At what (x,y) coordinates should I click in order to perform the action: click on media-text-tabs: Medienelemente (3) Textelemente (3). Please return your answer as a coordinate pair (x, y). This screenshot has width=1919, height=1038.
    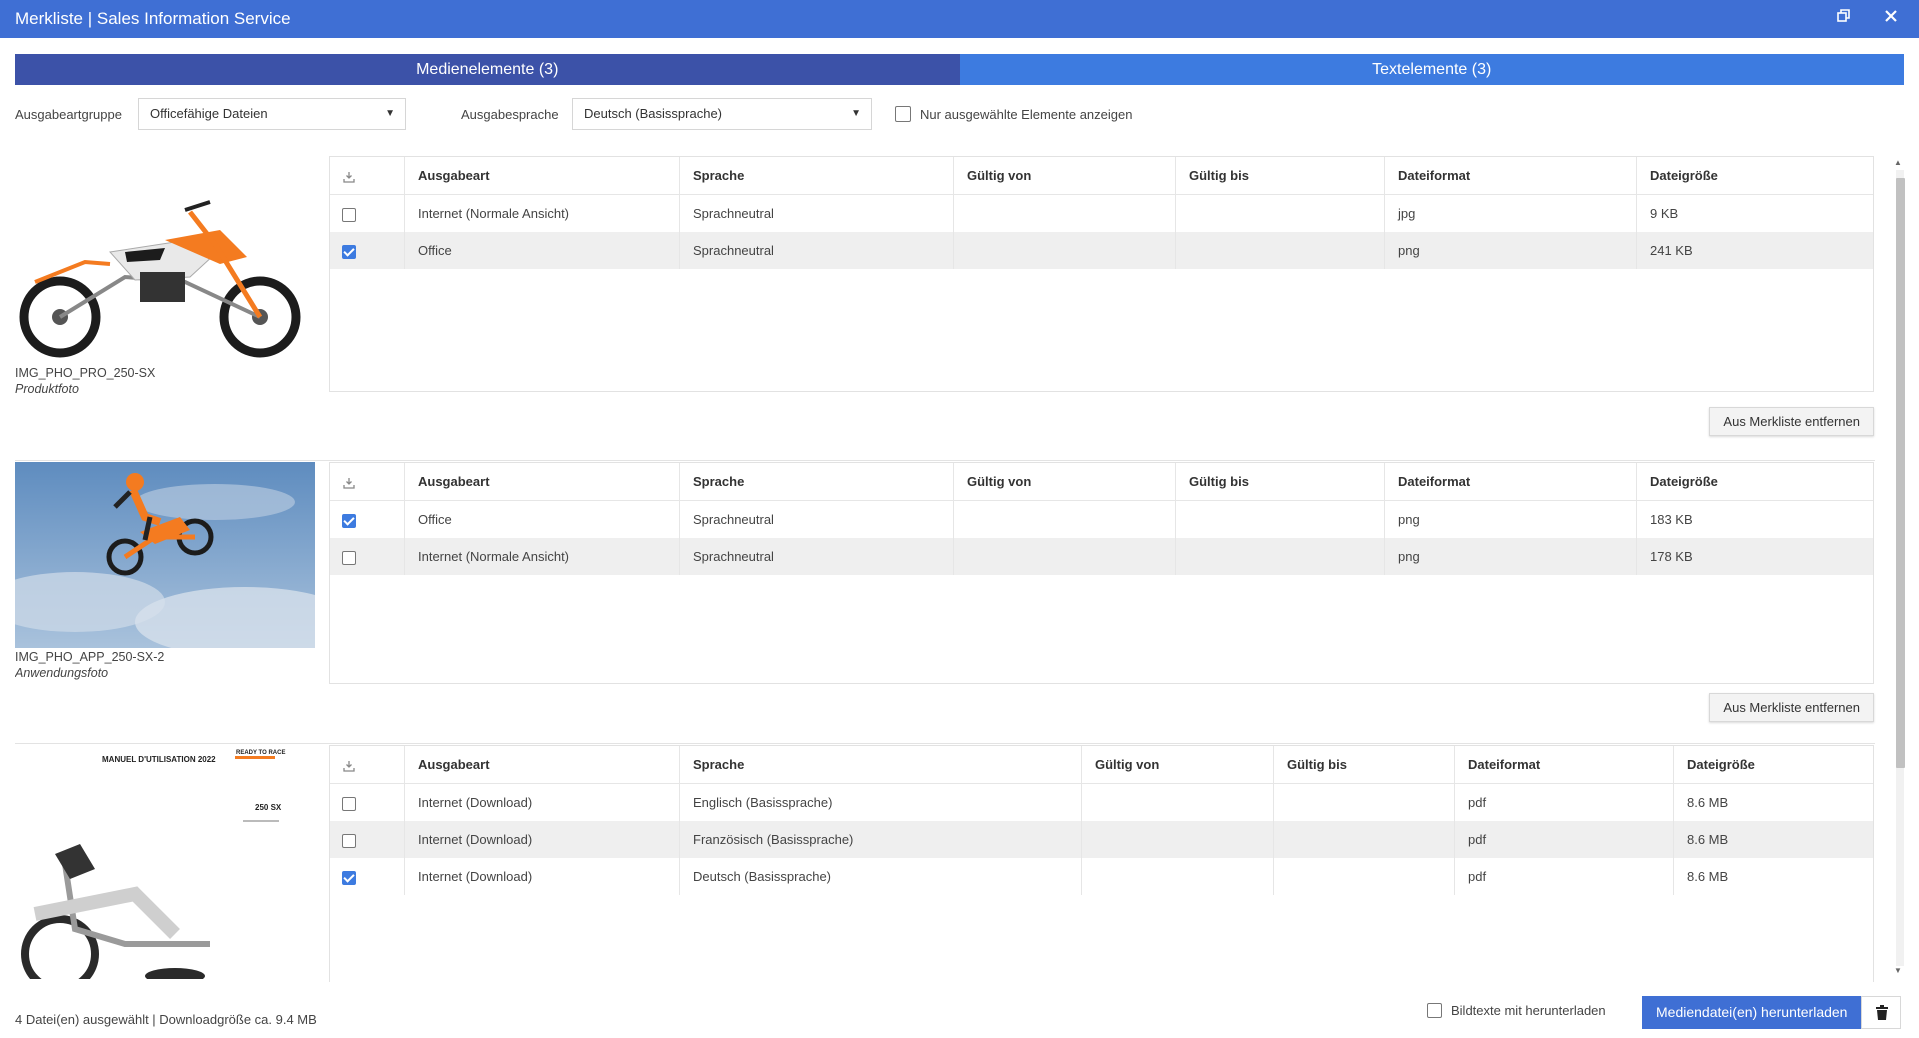
    Looking at the image, I should click on (959, 69).